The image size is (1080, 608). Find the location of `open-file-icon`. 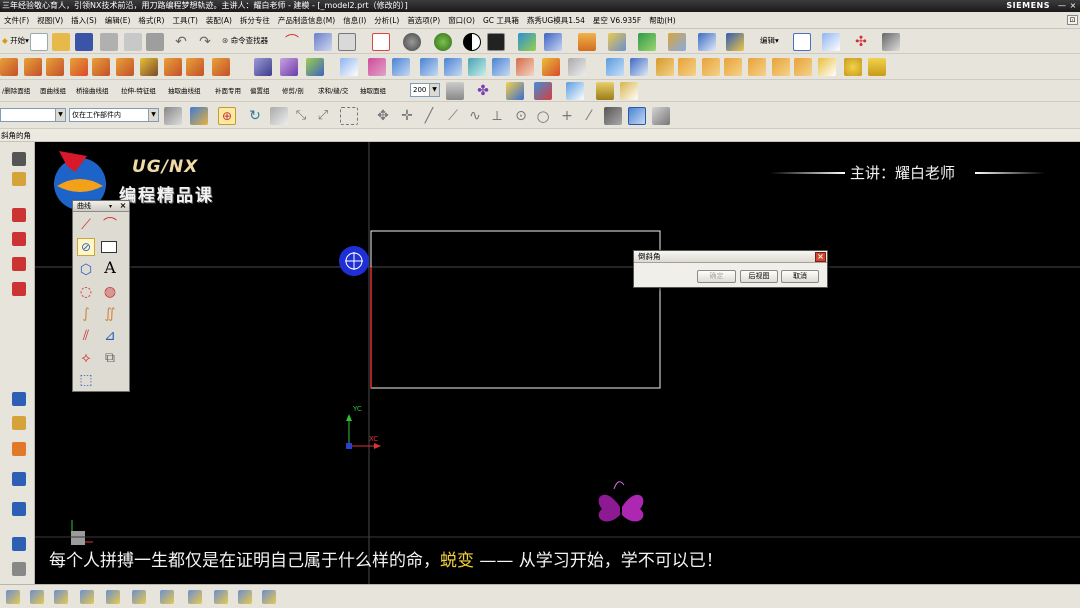

open-file-icon is located at coordinates (61, 42).